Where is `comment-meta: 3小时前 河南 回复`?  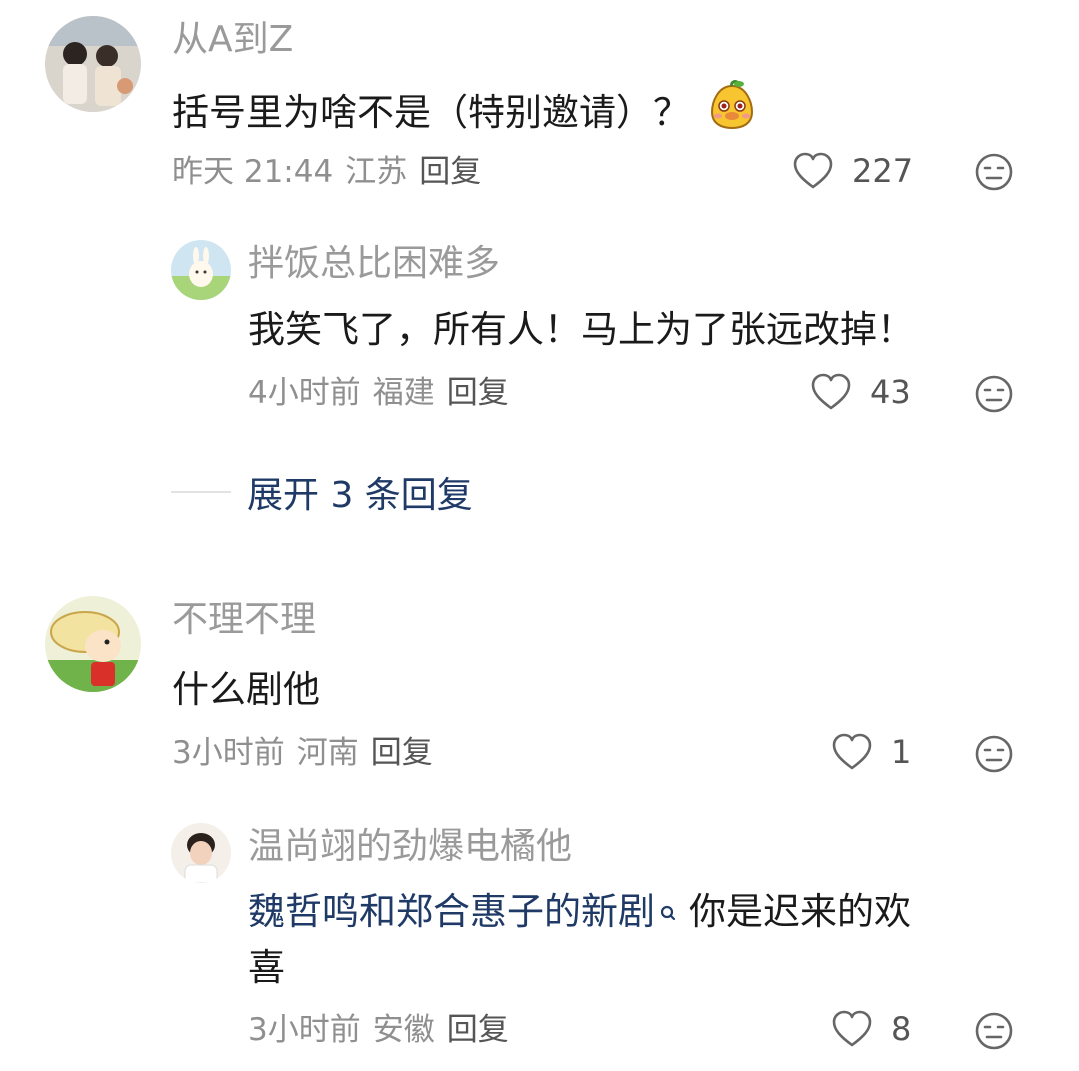
comment-meta: 3小时前 河南 回复 is located at coordinates (308, 753).